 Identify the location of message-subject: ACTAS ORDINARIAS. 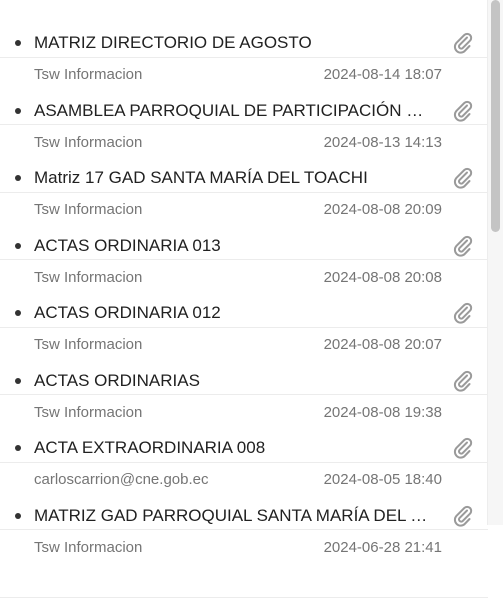
(117, 380).